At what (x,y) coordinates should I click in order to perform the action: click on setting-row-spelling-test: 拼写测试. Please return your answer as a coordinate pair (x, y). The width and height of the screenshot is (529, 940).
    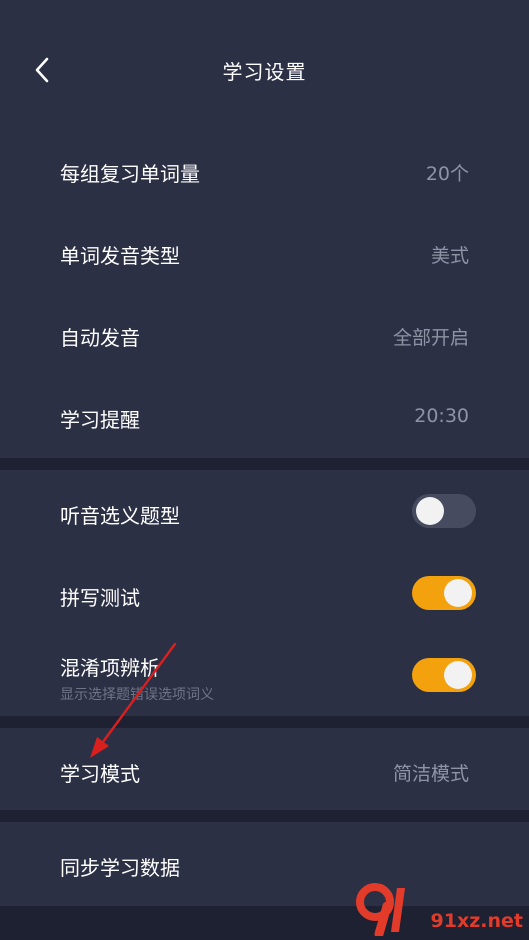
    Looking at the image, I should click on (264, 593).